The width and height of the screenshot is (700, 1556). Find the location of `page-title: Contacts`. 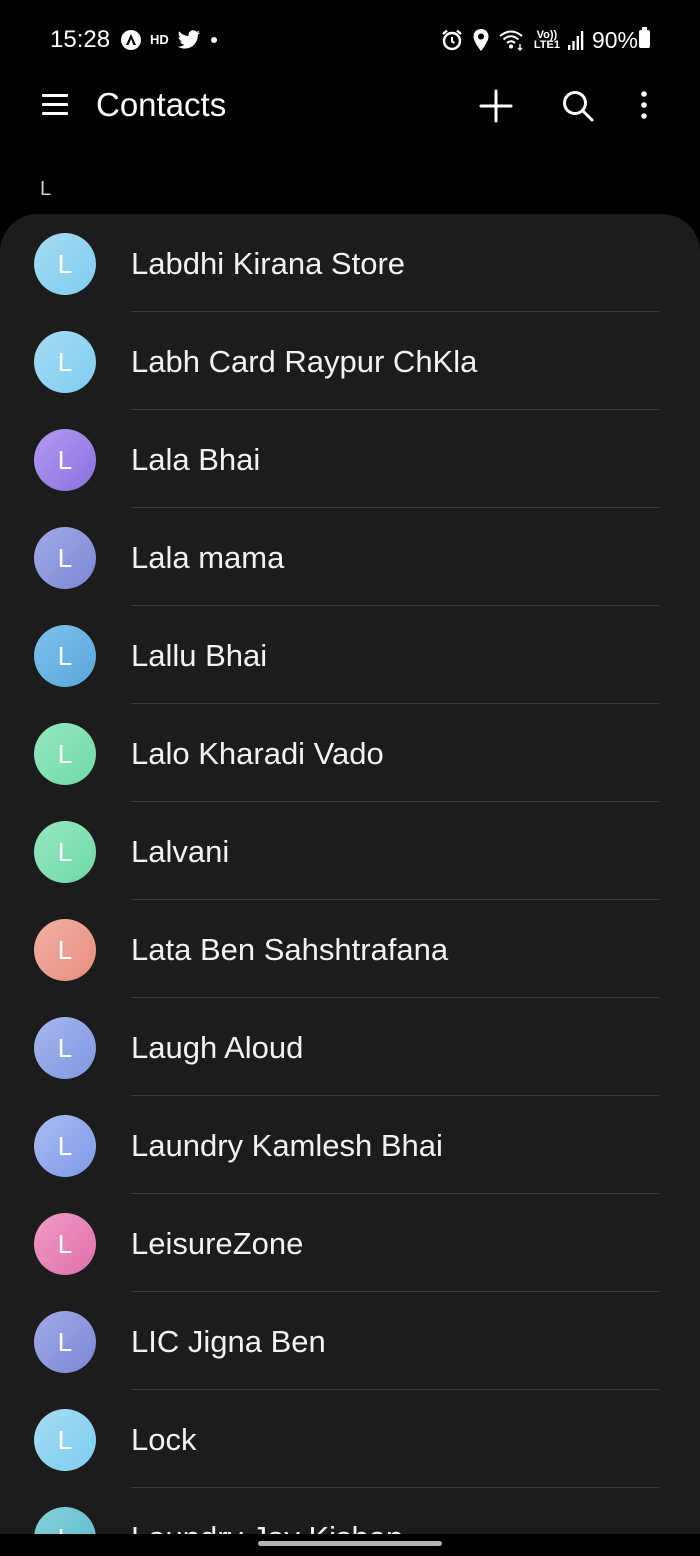

page-title: Contacts is located at coordinates (161, 104).